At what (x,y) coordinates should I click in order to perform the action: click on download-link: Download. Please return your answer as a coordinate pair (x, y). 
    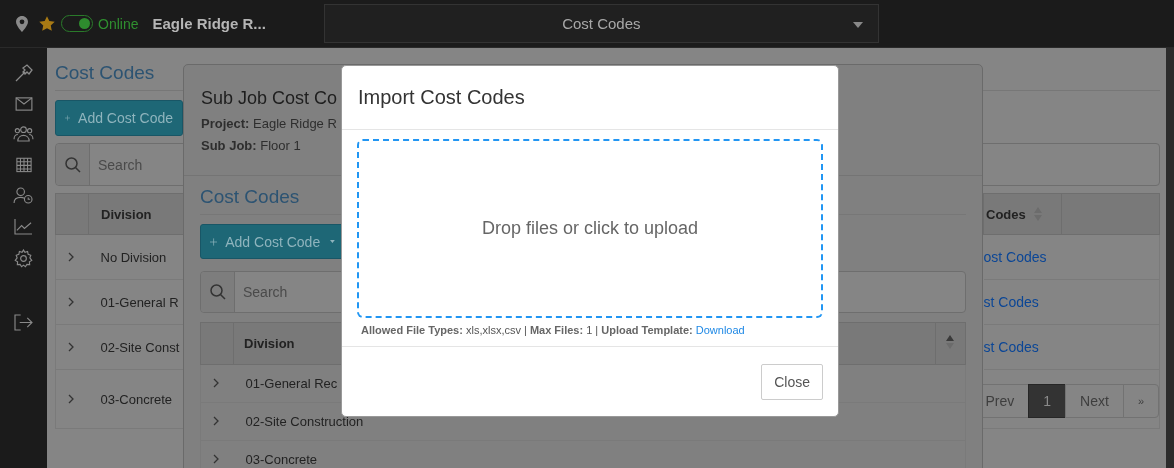
    Looking at the image, I should click on (720, 330).